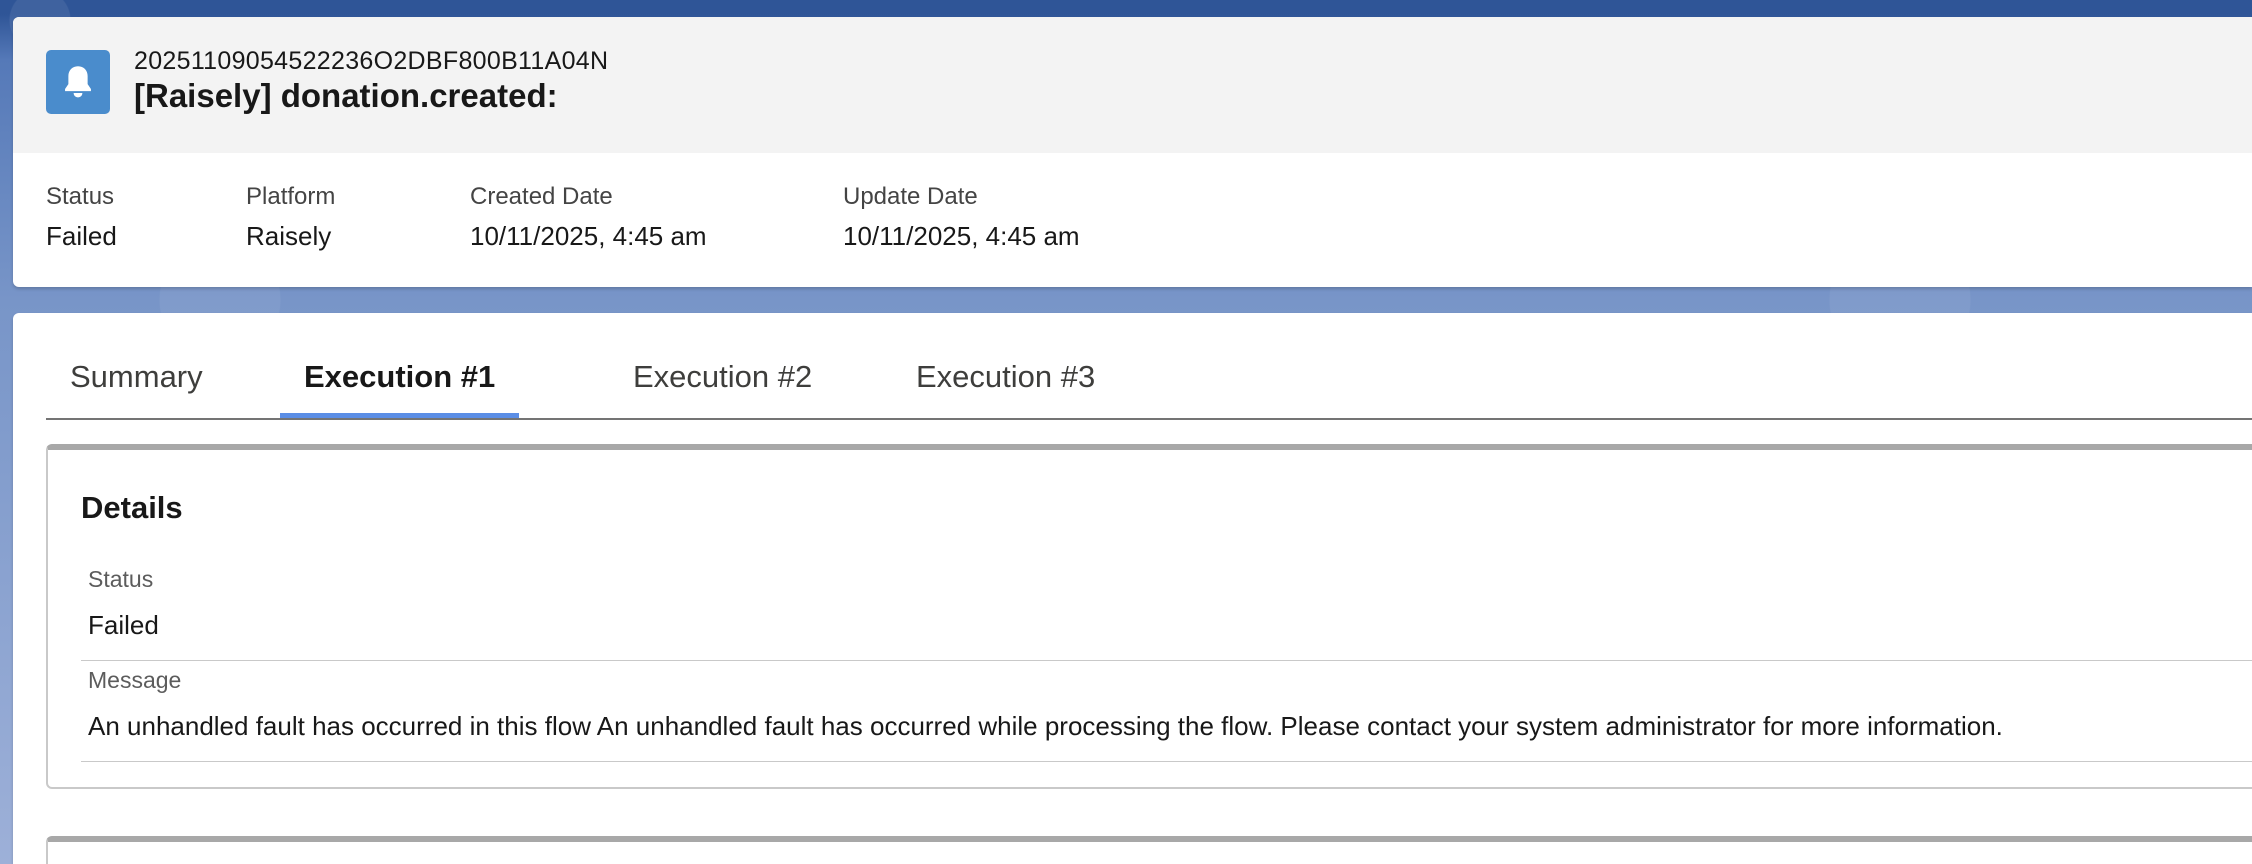  I want to click on highlight-value: Failed, so click(81, 236).